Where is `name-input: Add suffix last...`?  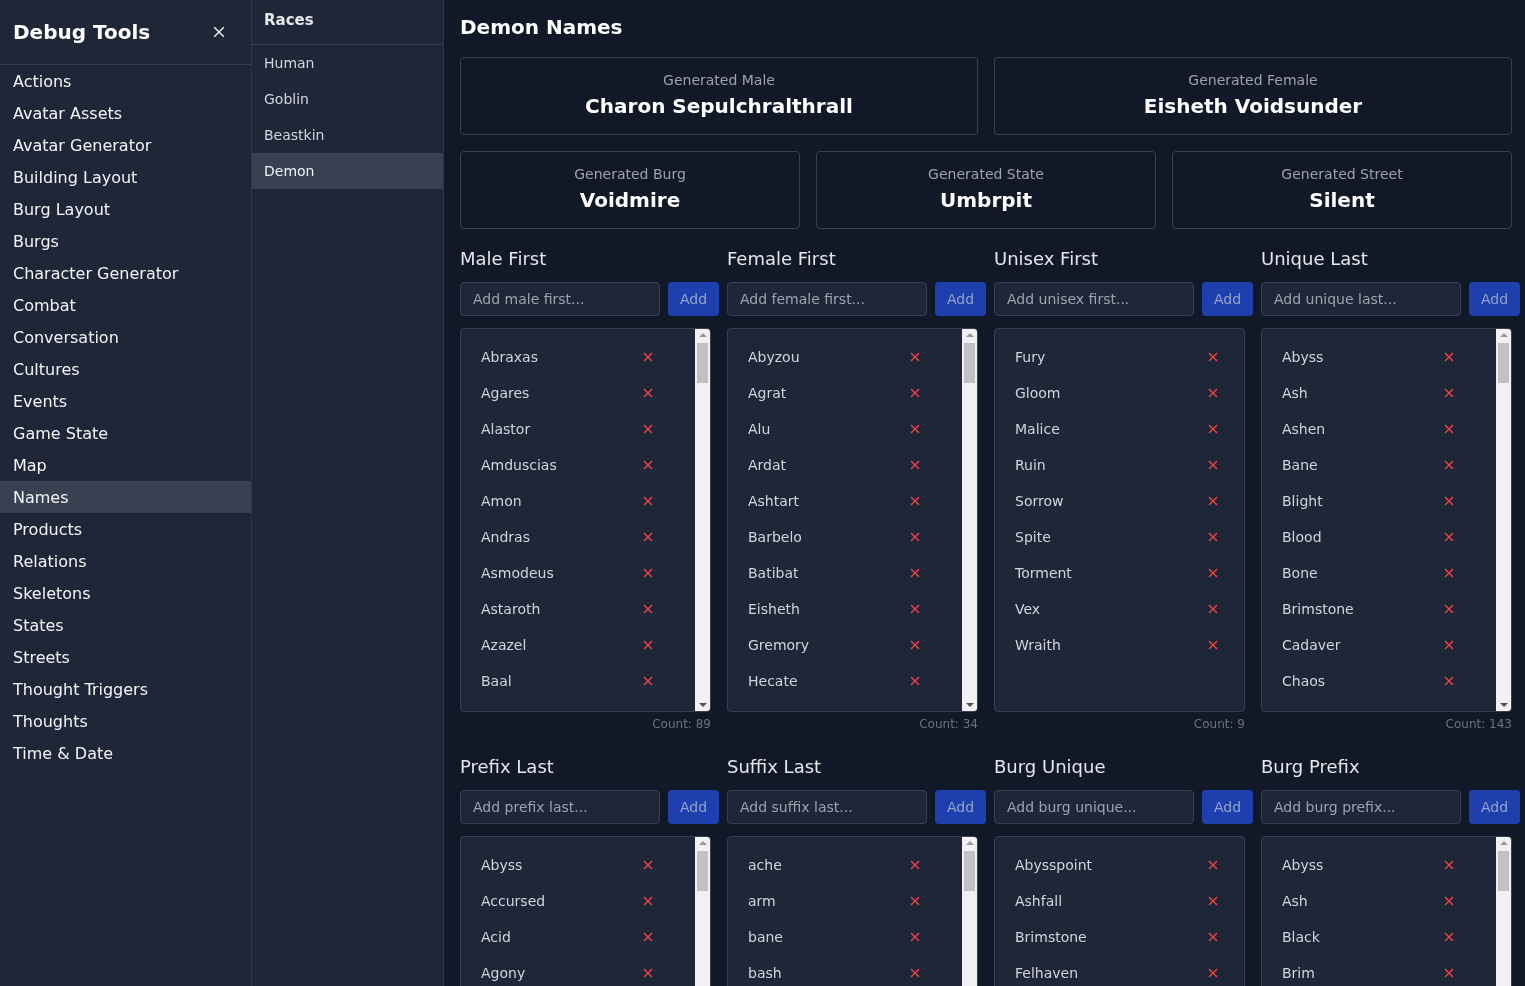
name-input: Add suffix last... is located at coordinates (827, 807).